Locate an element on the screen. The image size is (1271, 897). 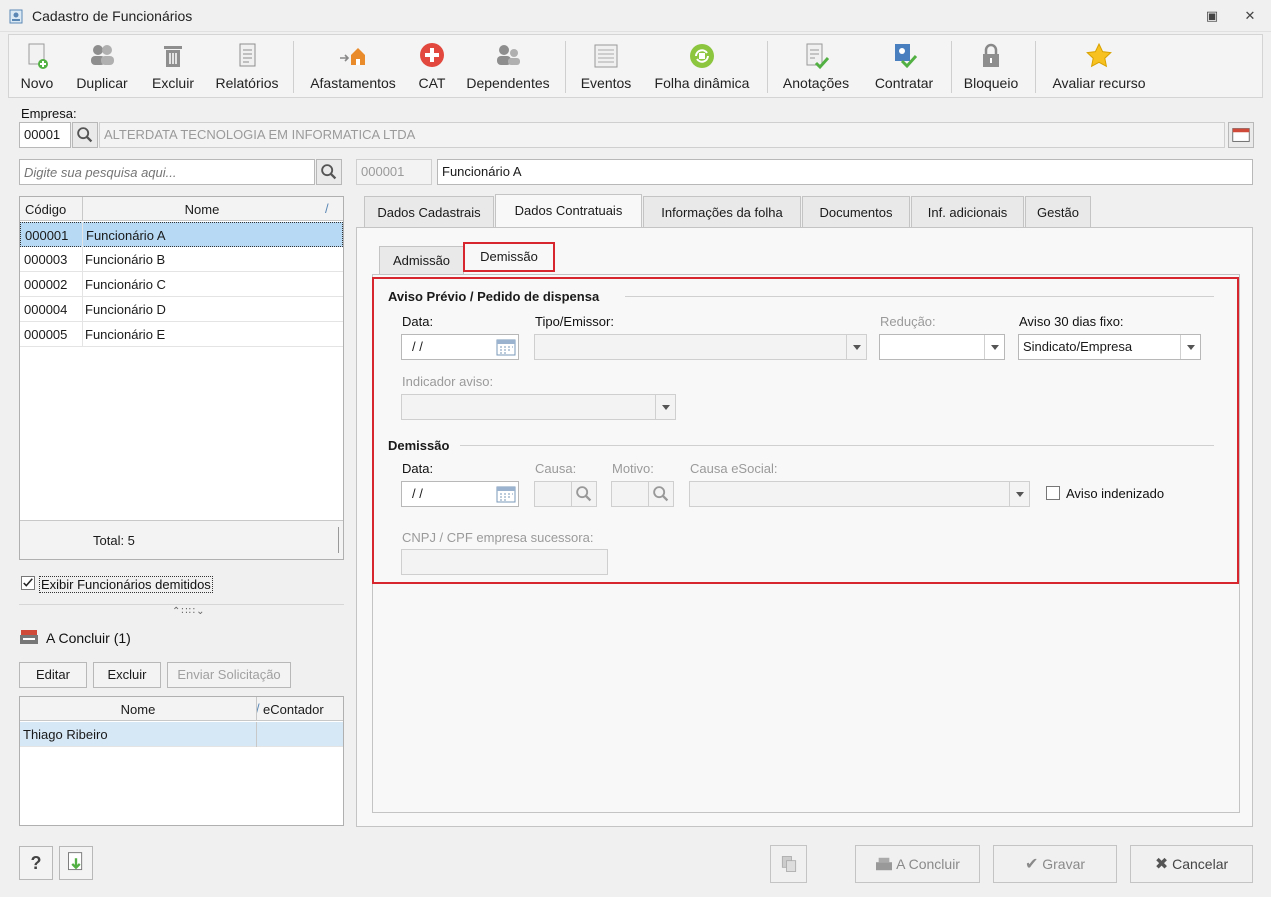
avaliar-recurso-button: Avaliar recurso is located at coordinates (1099, 66).